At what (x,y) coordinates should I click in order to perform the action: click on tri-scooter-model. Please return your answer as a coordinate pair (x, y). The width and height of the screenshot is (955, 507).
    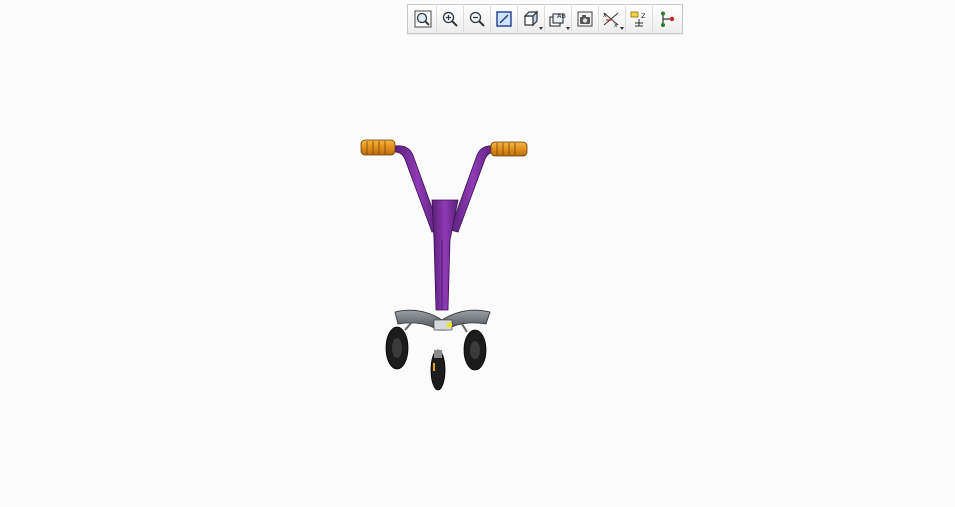
    Looking at the image, I should click on (445, 267).